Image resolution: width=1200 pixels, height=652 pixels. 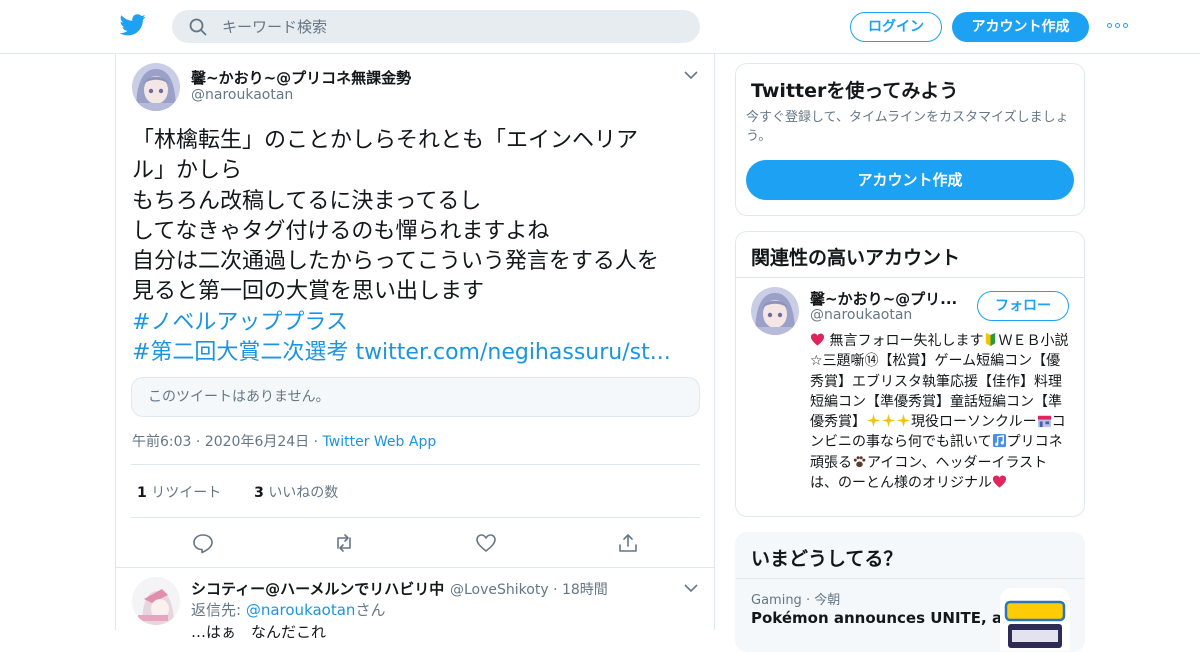 What do you see at coordinates (301, 610) in the screenshot?
I see `replying-to-handle: @naroukaotan` at bounding box center [301, 610].